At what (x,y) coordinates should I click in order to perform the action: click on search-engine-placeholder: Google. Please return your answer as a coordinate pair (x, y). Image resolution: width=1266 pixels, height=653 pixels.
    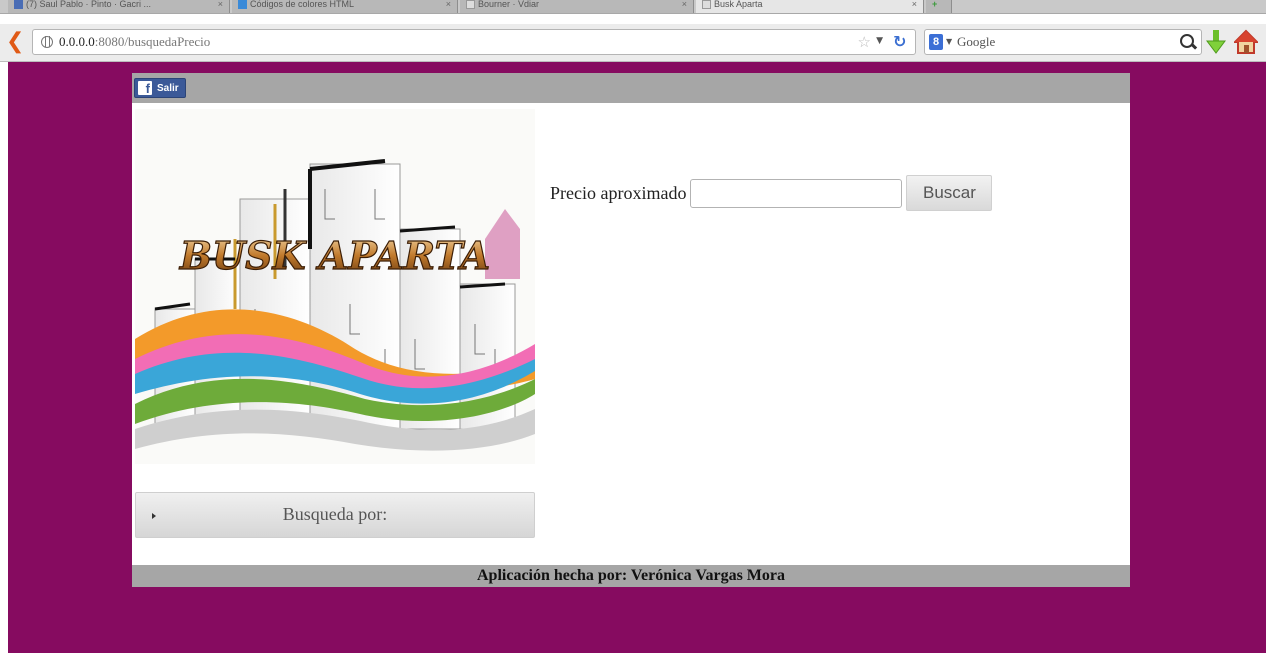
    Looking at the image, I should click on (976, 41).